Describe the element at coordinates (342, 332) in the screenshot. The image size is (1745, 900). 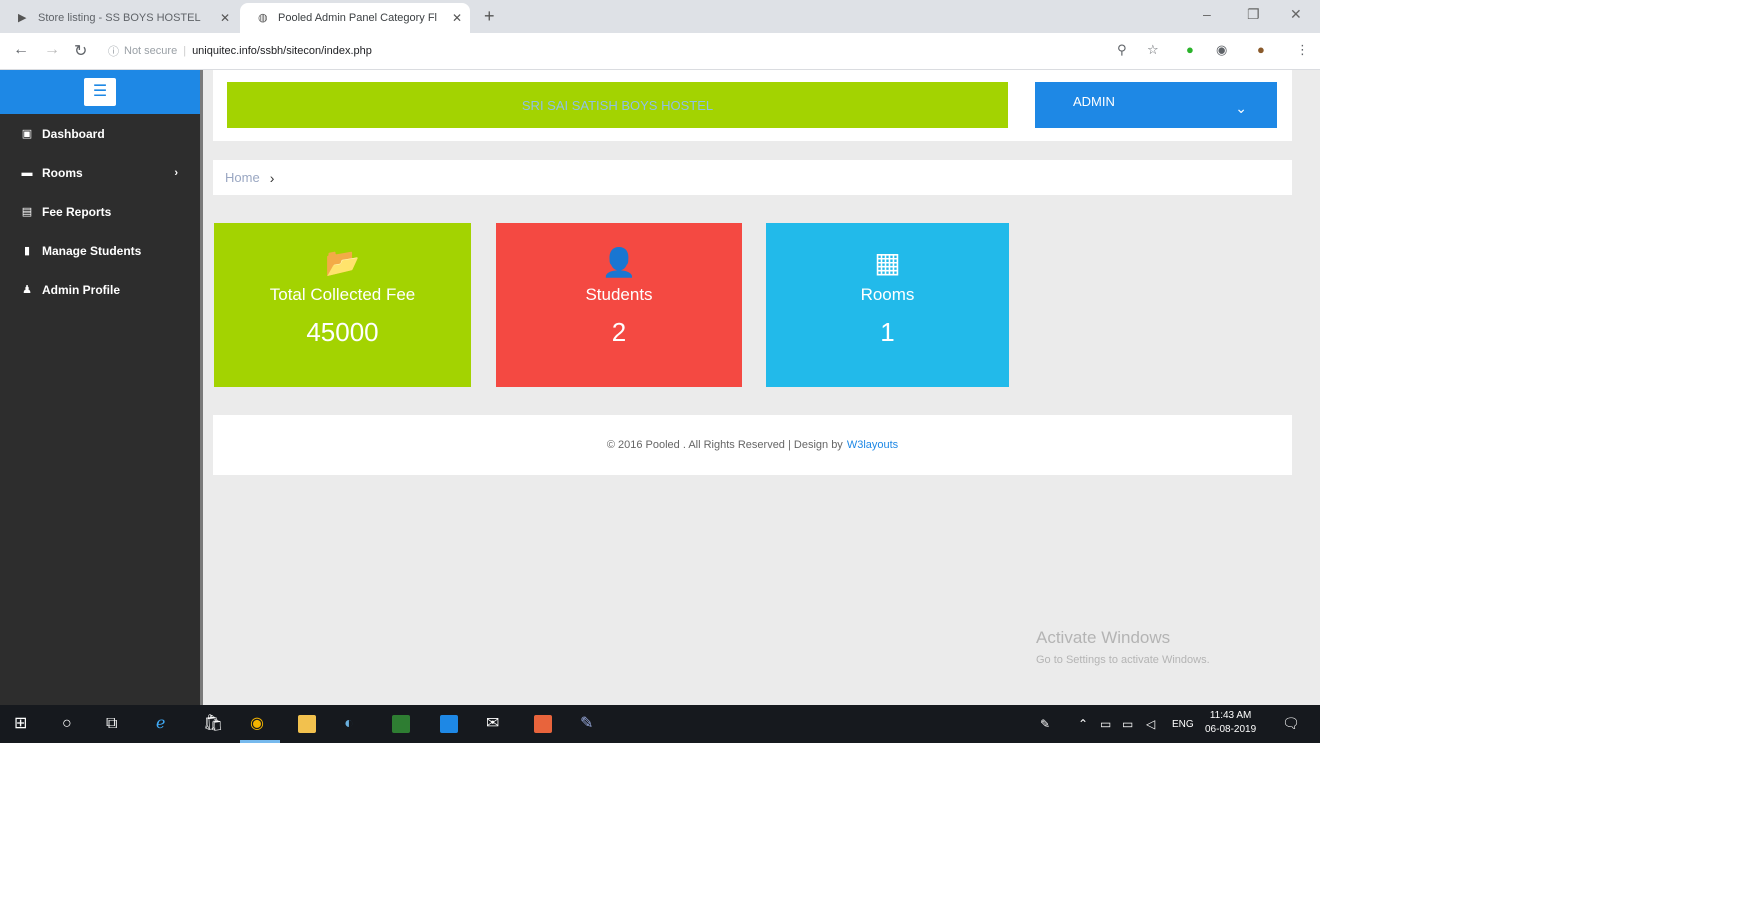
I see `stat-value: 45000` at that location.